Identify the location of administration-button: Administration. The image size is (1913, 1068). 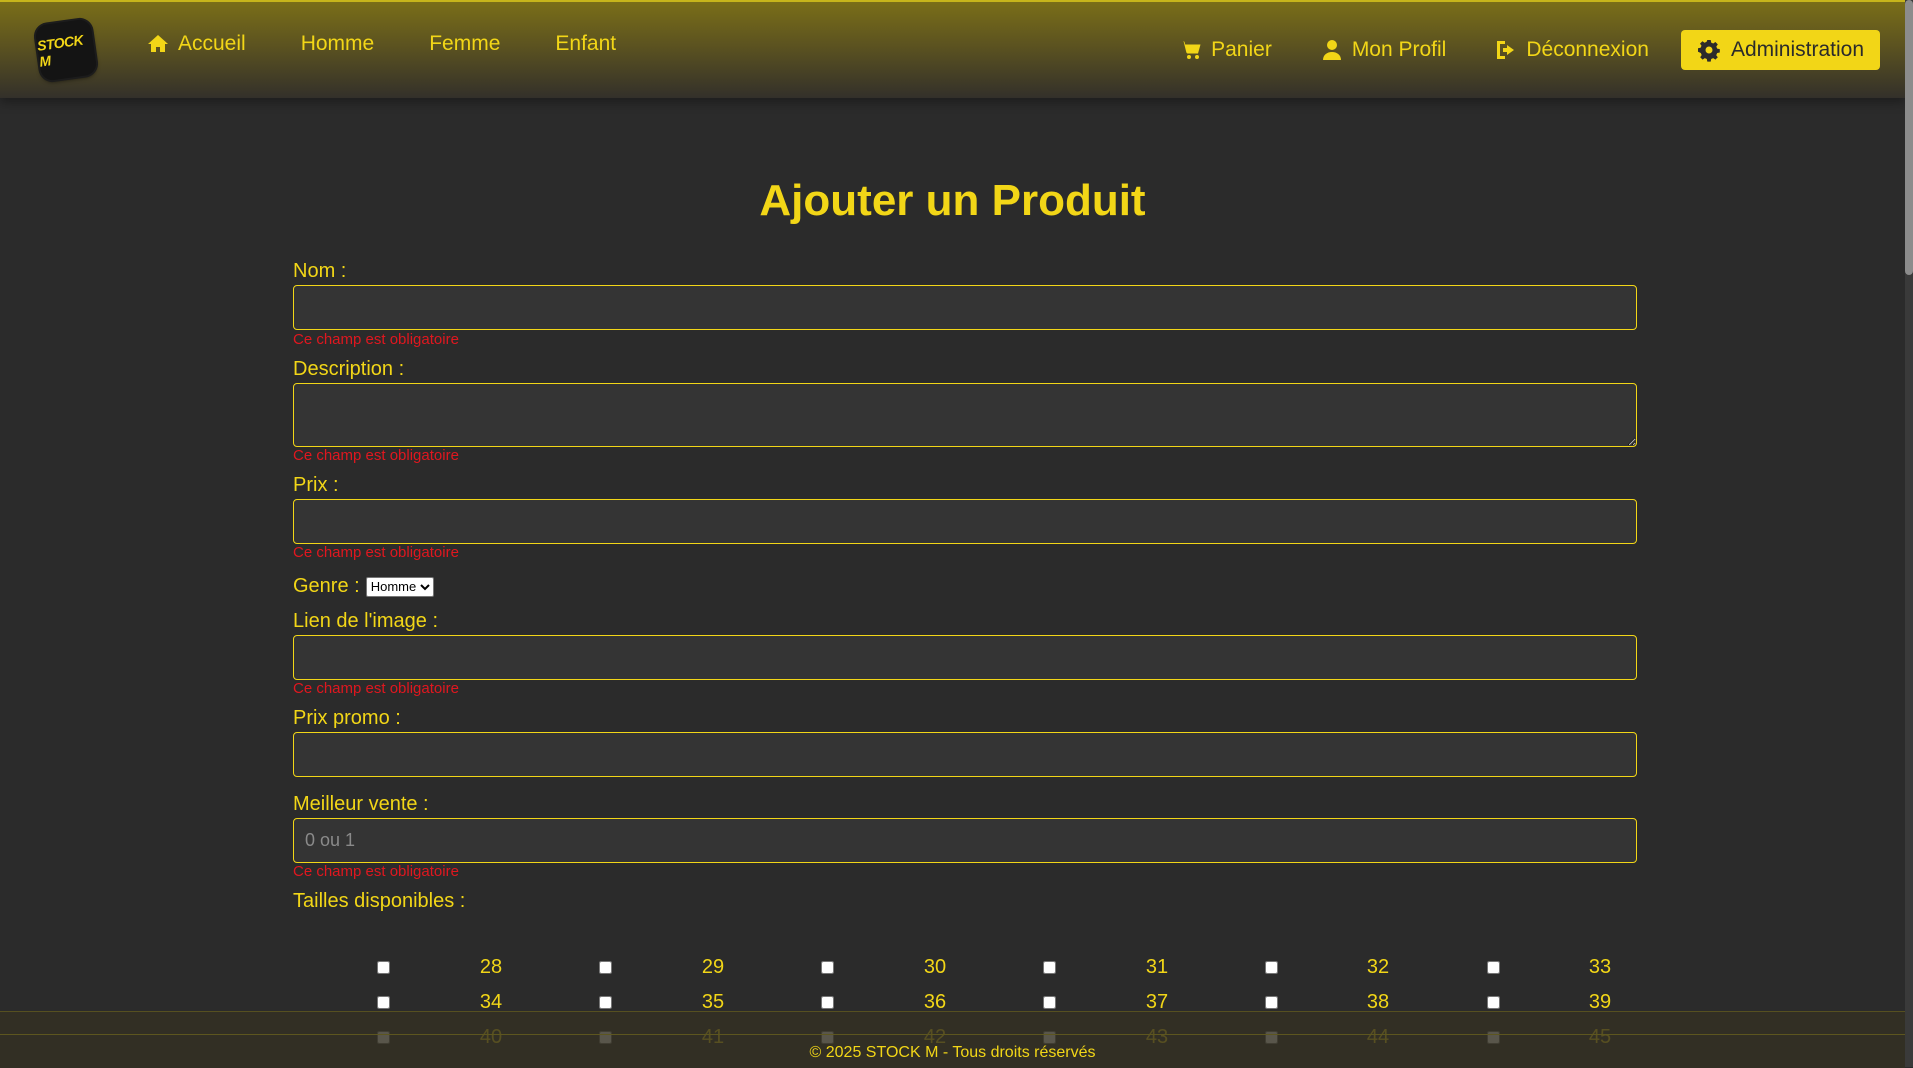
(1780, 50).